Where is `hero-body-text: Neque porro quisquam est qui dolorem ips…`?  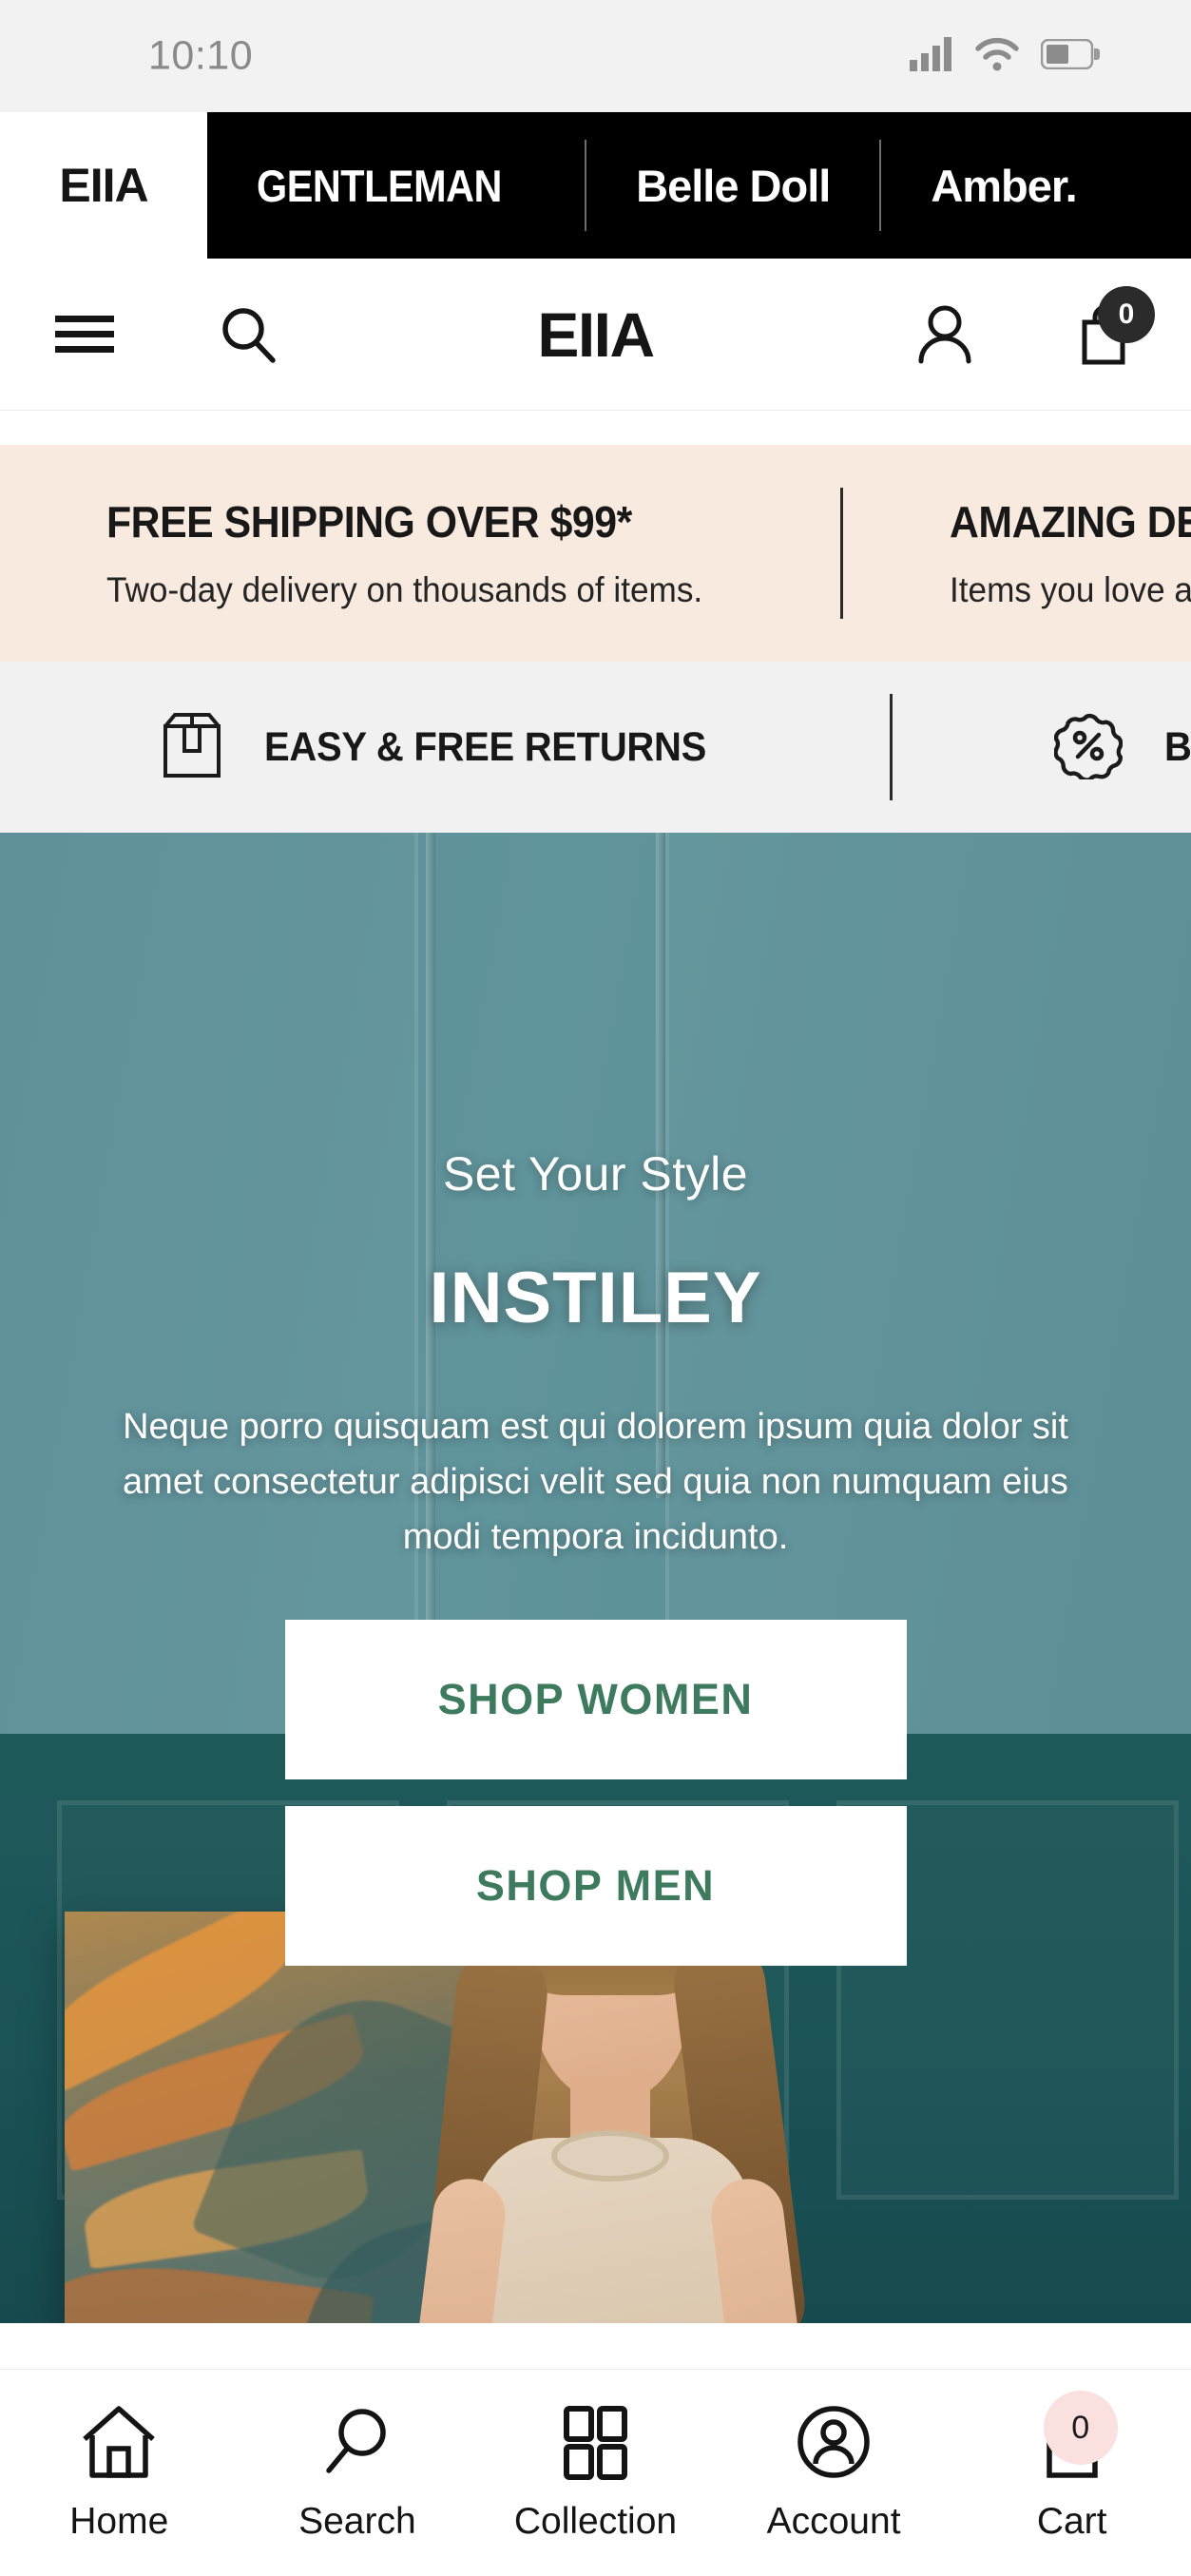 hero-body-text: Neque porro quisquam est qui dolorem ips… is located at coordinates (595, 1482).